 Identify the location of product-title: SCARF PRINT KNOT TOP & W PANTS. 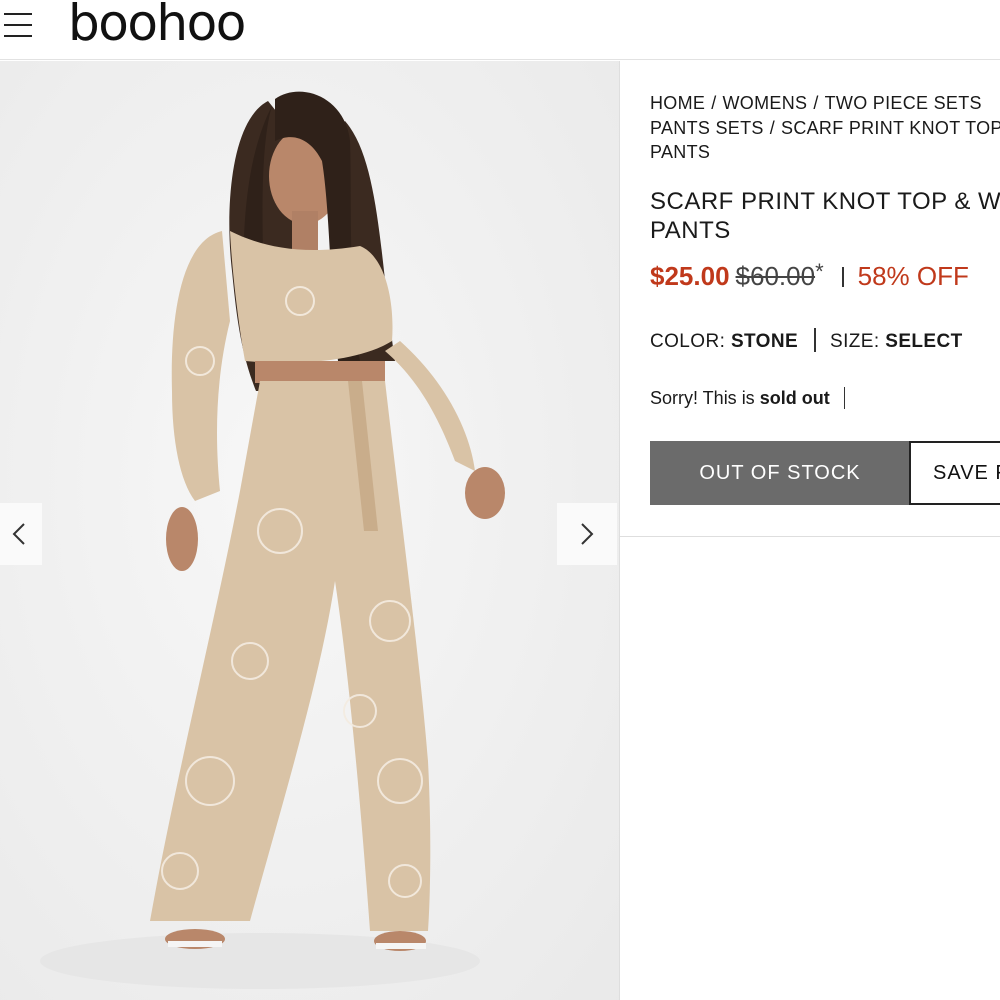
(825, 216).